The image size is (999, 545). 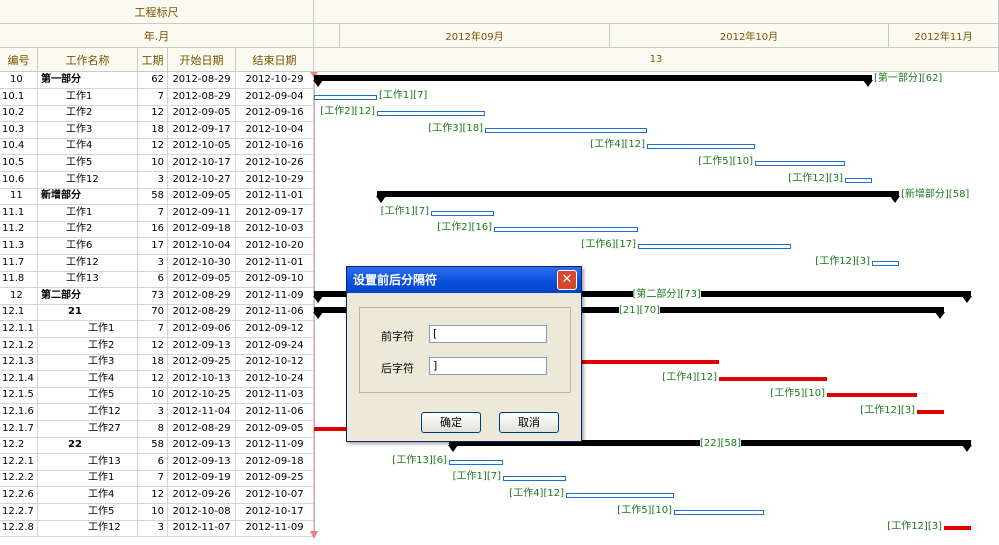 I want to click on cell-start-date: 2012-09-25, so click(x=202, y=363).